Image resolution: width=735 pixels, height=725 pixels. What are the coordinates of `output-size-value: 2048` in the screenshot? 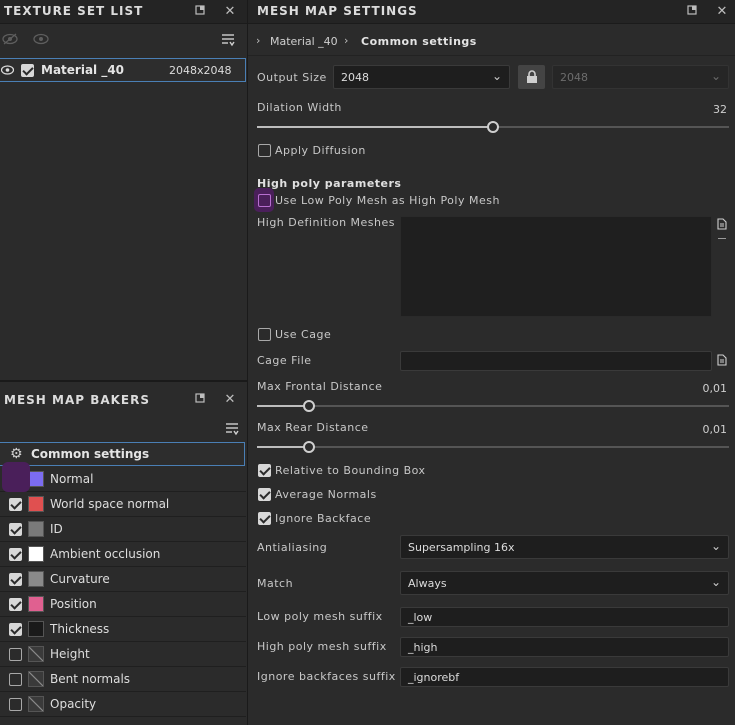 It's located at (355, 77).